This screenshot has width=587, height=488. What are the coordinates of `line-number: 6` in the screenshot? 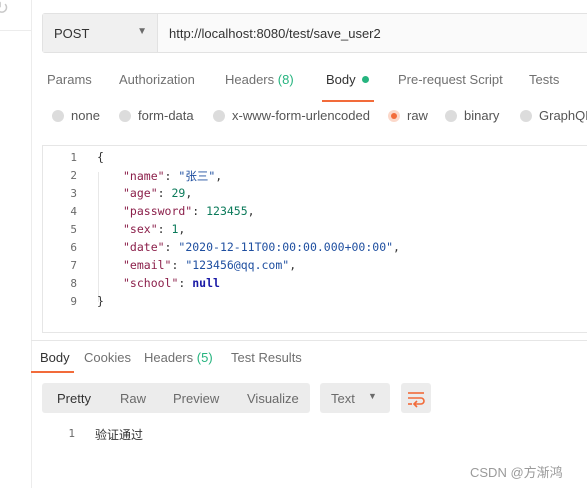 It's located at (73, 247).